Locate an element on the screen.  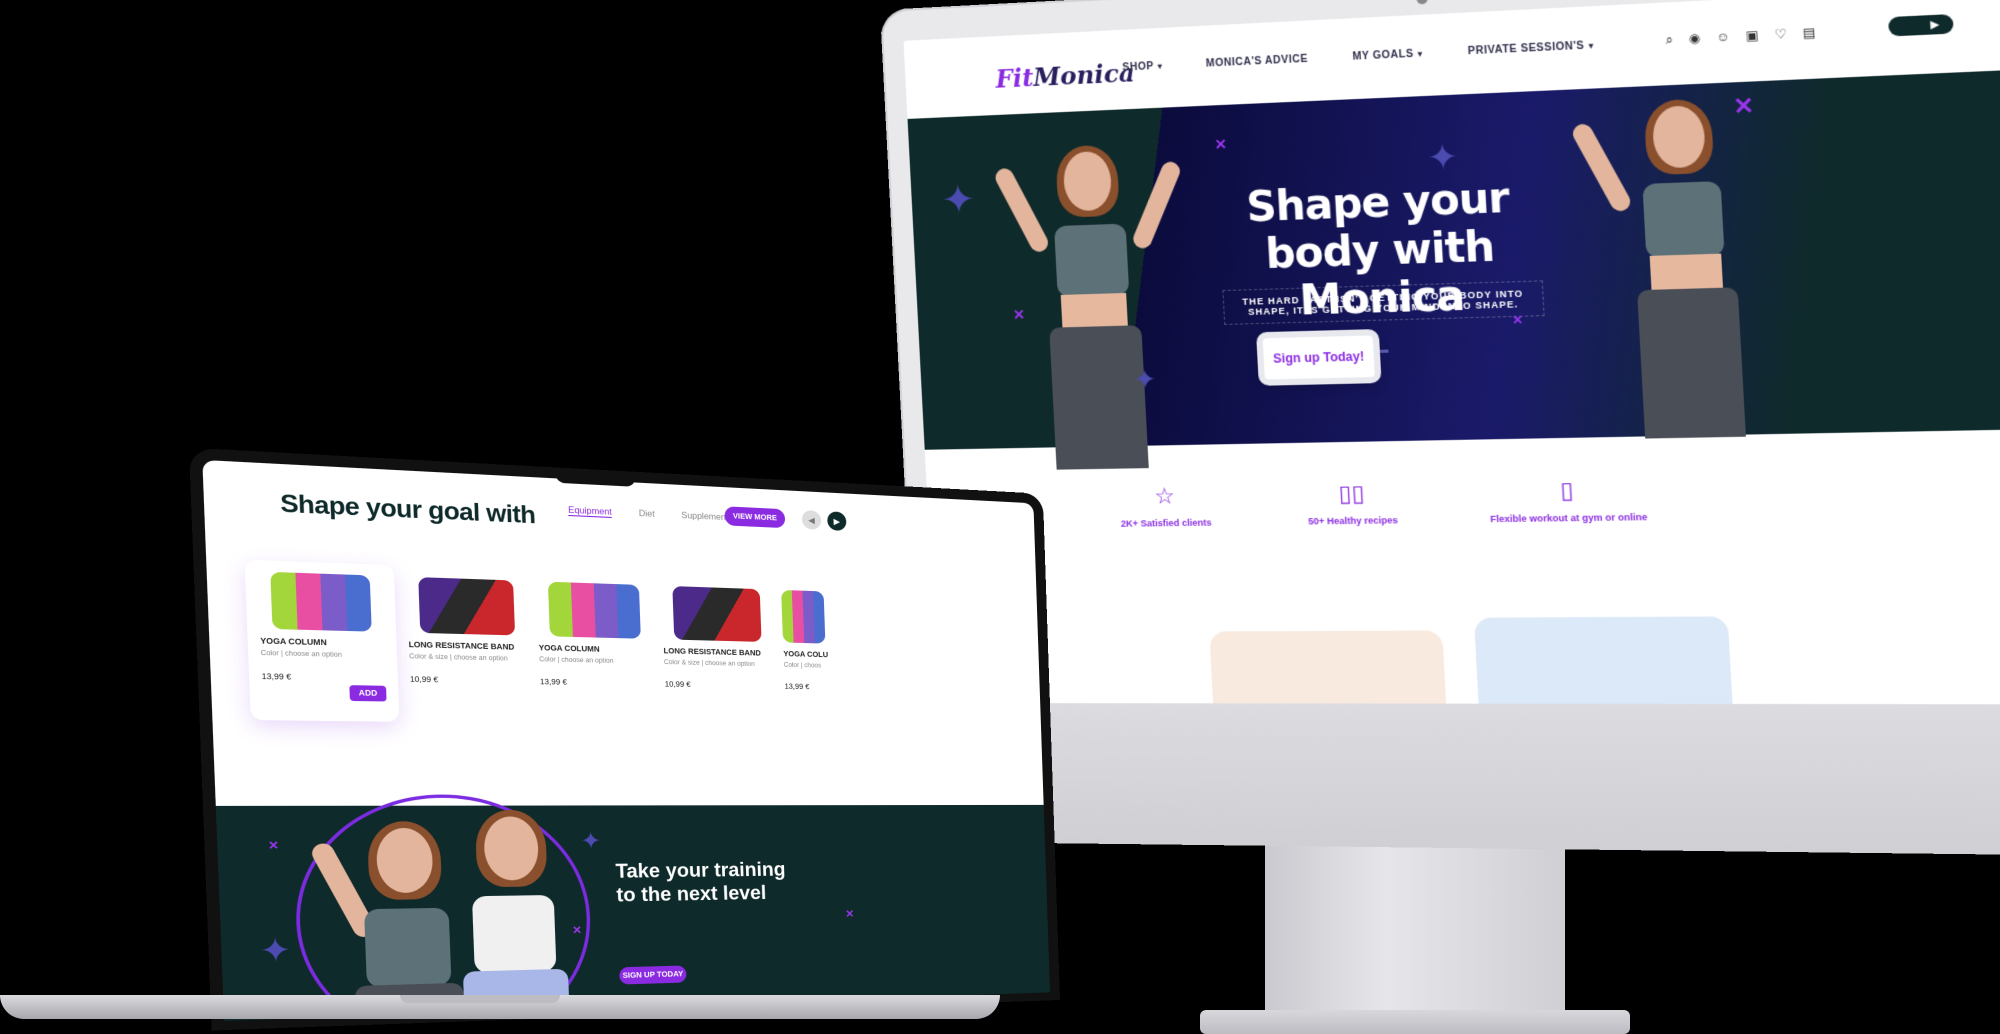
nav-monicas-advice: MONICA'S ADVICE is located at coordinates (1257, 62).